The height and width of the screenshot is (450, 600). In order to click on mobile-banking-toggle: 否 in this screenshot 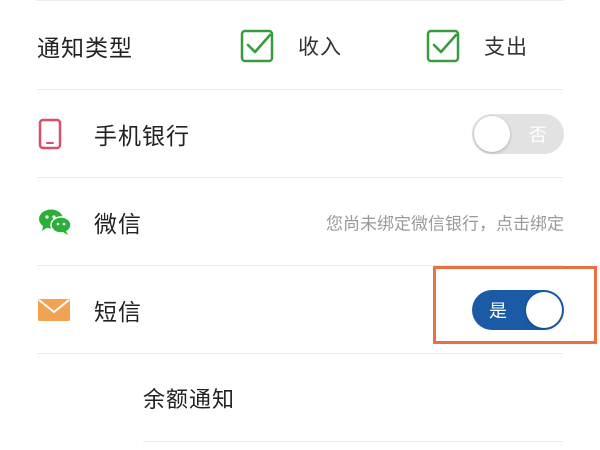, I will do `click(518, 134)`.